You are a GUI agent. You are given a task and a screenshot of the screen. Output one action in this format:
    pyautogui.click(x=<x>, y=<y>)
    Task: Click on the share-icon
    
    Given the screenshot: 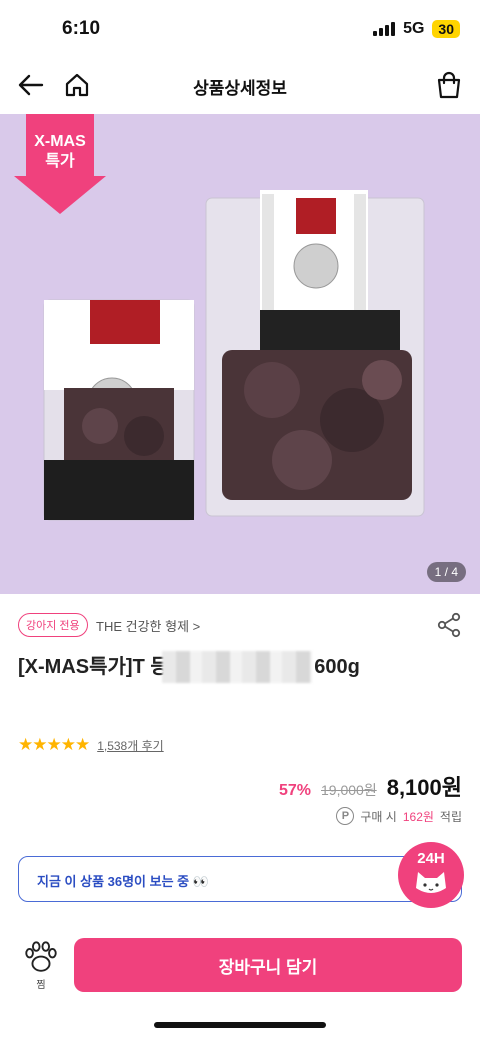 What is the action you would take?
    pyautogui.click(x=449, y=625)
    